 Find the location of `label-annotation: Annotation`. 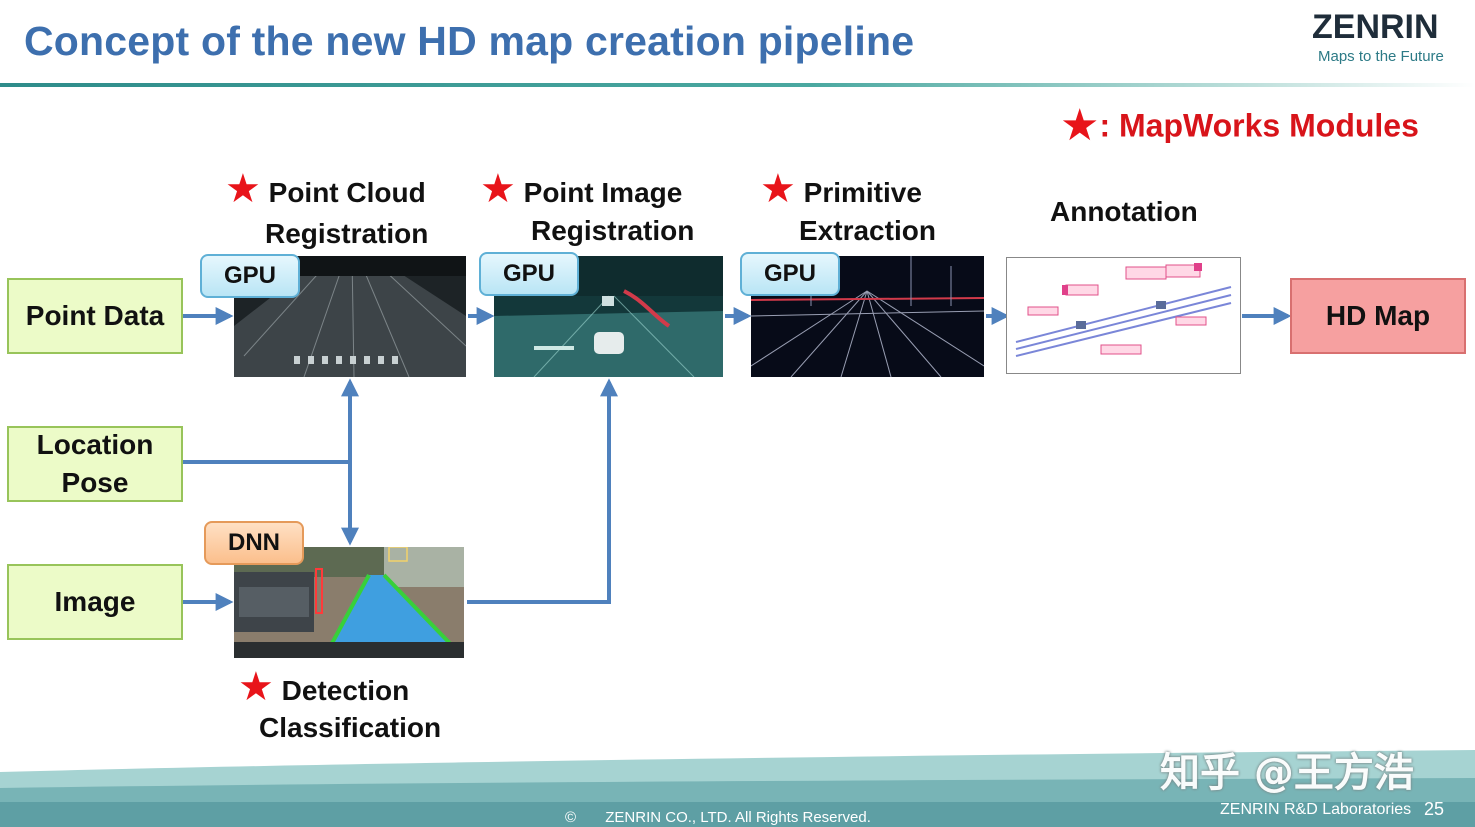

label-annotation: Annotation is located at coordinates (1124, 211).